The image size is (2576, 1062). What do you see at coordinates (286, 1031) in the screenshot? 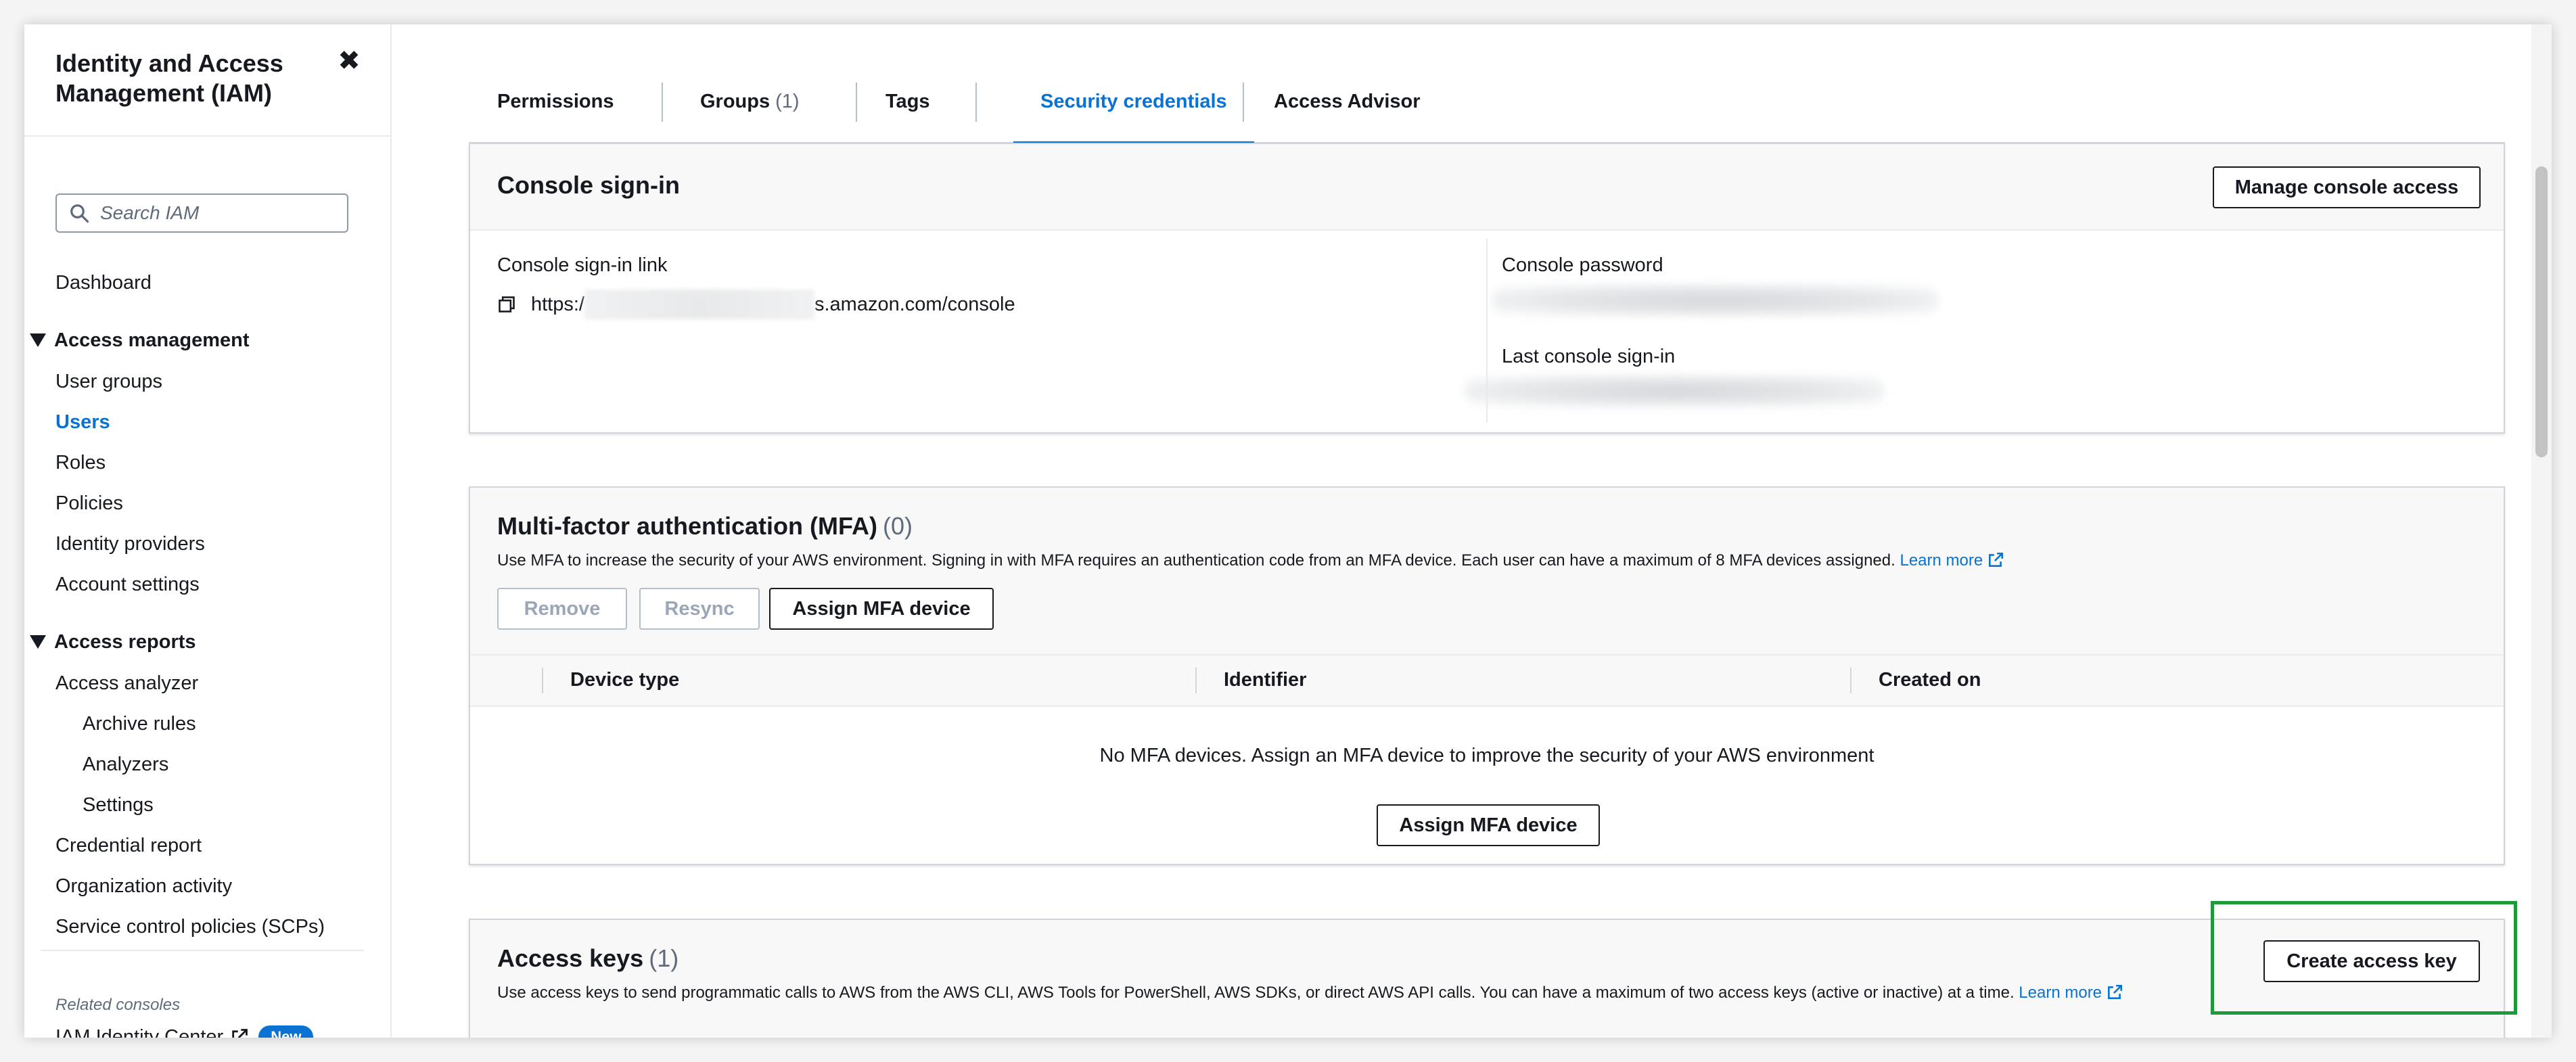
I see `new-badge: New` at bounding box center [286, 1031].